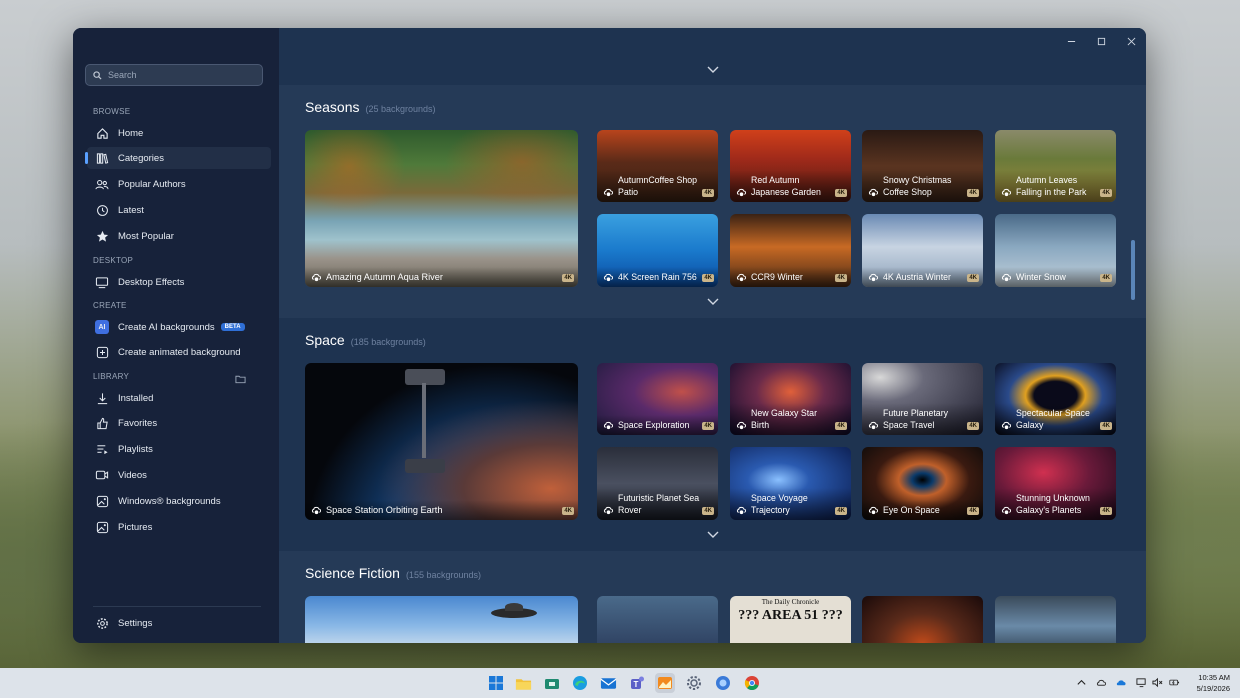  Describe the element at coordinates (179, 282) in the screenshot. I see `sidebar-item-desktop-effects: Desktop Effects` at that location.